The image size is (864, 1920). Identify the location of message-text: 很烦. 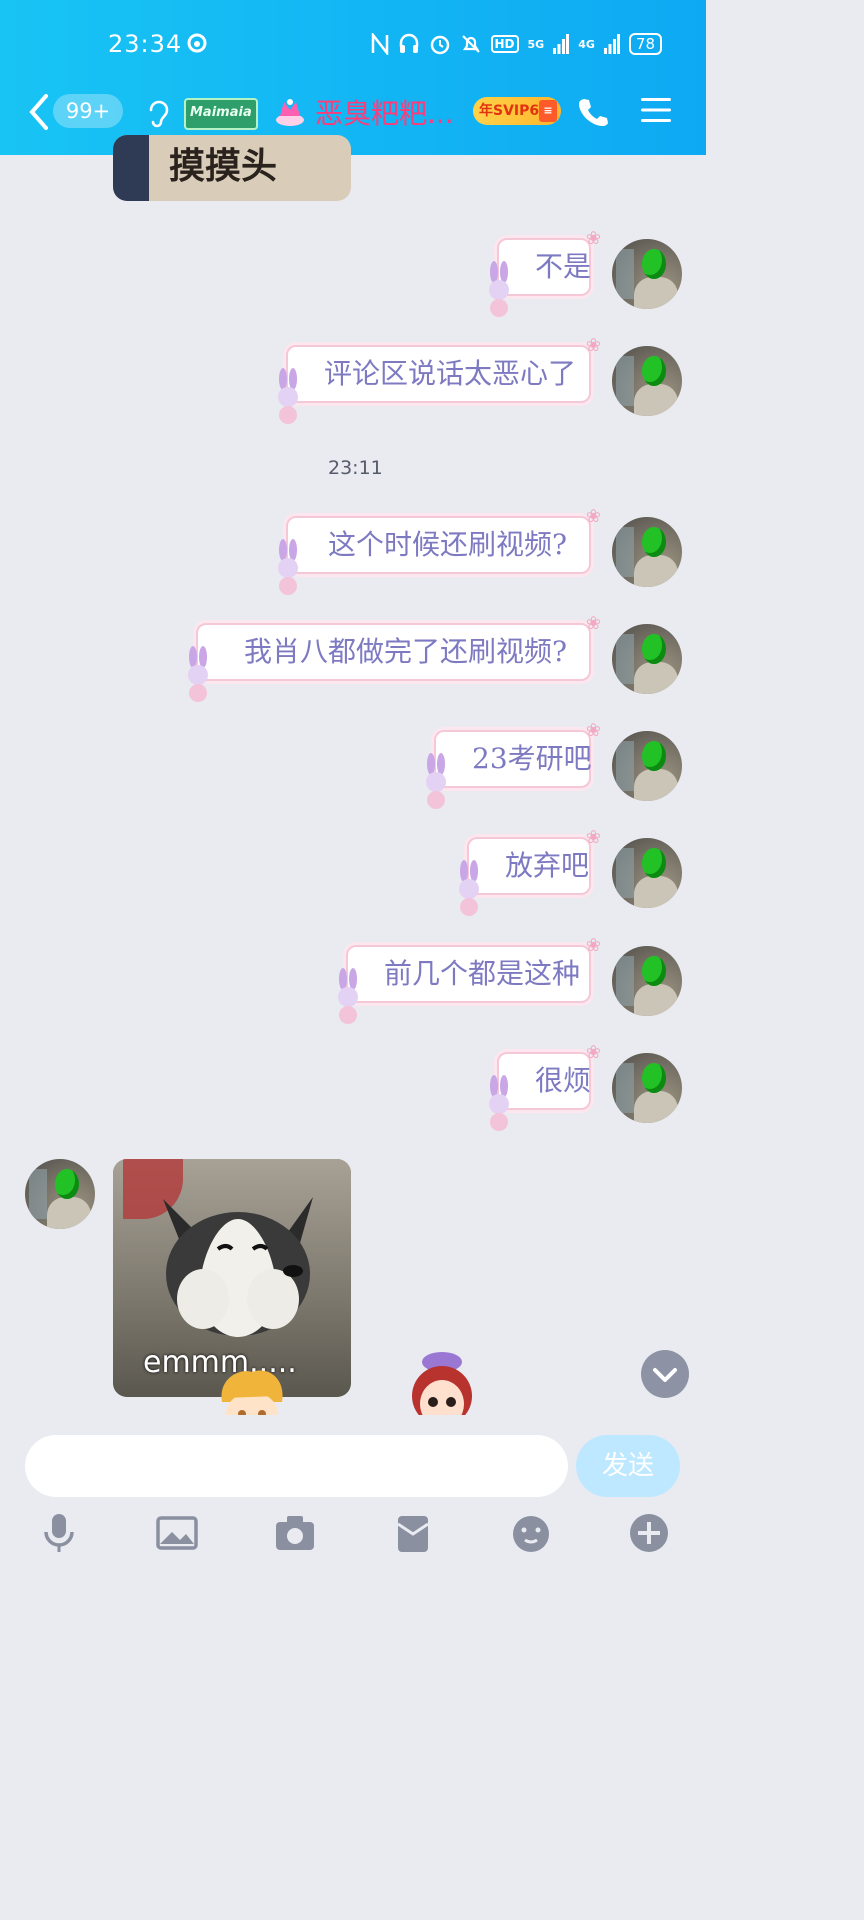
(563, 1080).